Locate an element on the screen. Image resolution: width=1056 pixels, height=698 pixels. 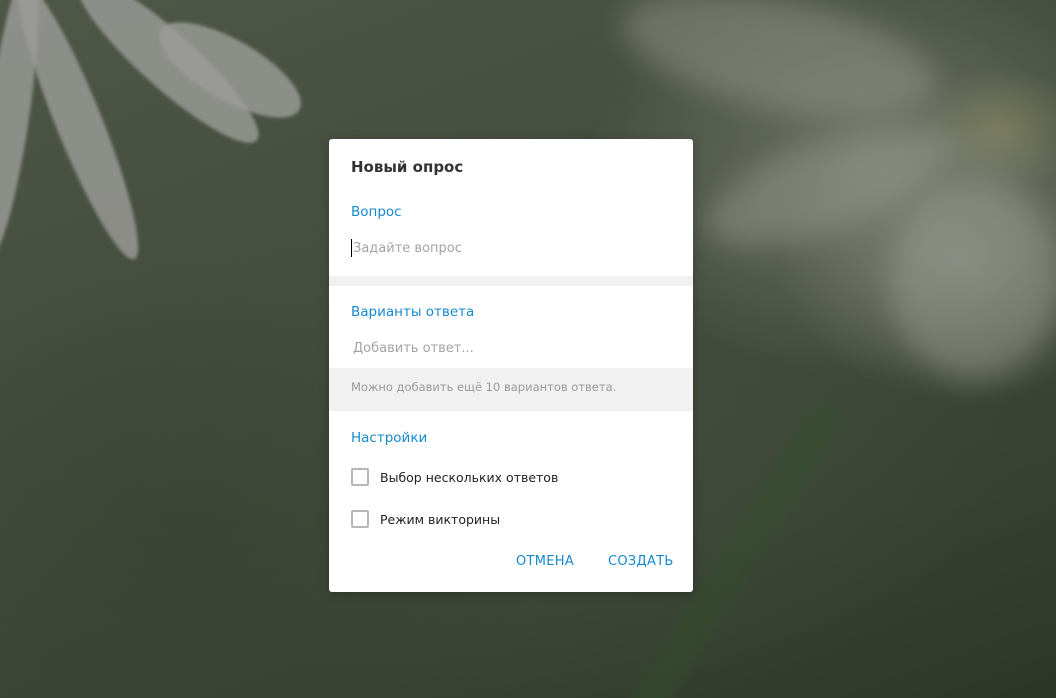
multiple-answers-checkbox is located at coordinates (360, 477).